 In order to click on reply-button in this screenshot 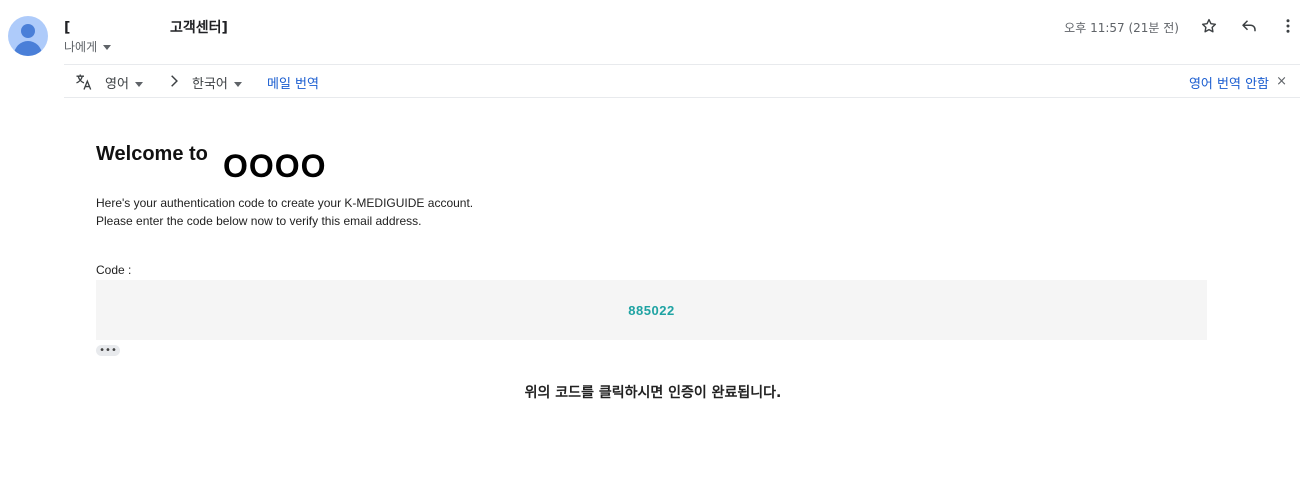, I will do `click(1249, 26)`.